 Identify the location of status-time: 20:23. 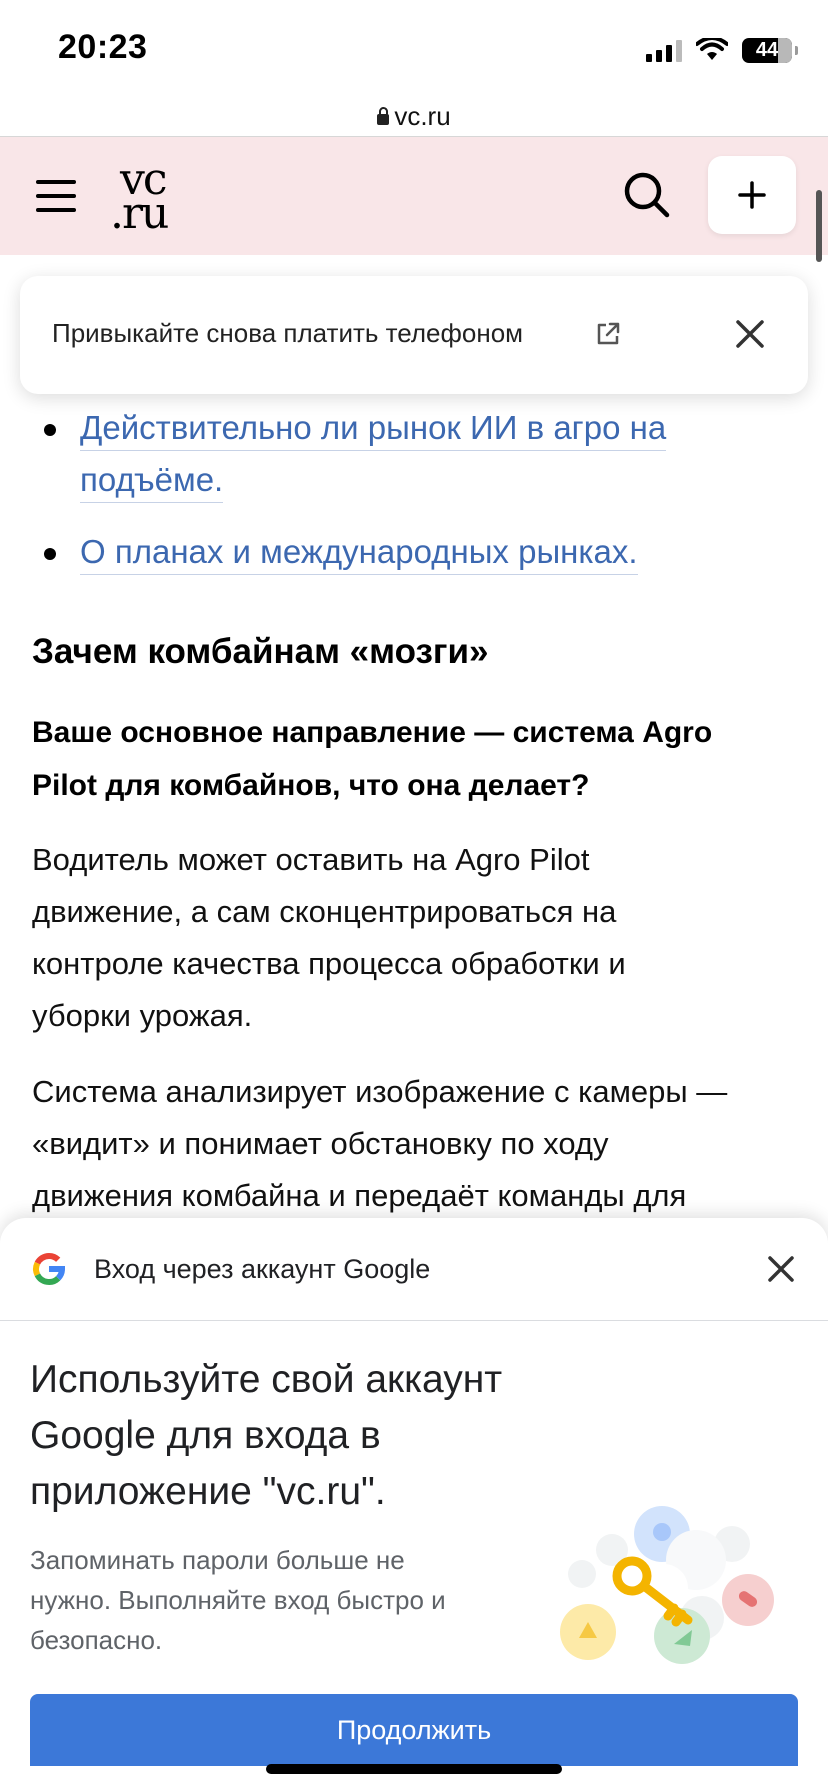
(103, 47).